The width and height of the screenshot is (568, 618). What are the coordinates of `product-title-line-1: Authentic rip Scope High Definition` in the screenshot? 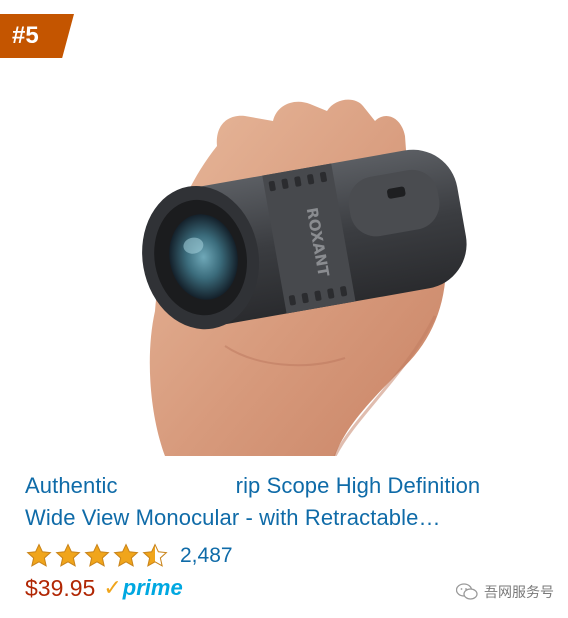 It's located at (285, 486).